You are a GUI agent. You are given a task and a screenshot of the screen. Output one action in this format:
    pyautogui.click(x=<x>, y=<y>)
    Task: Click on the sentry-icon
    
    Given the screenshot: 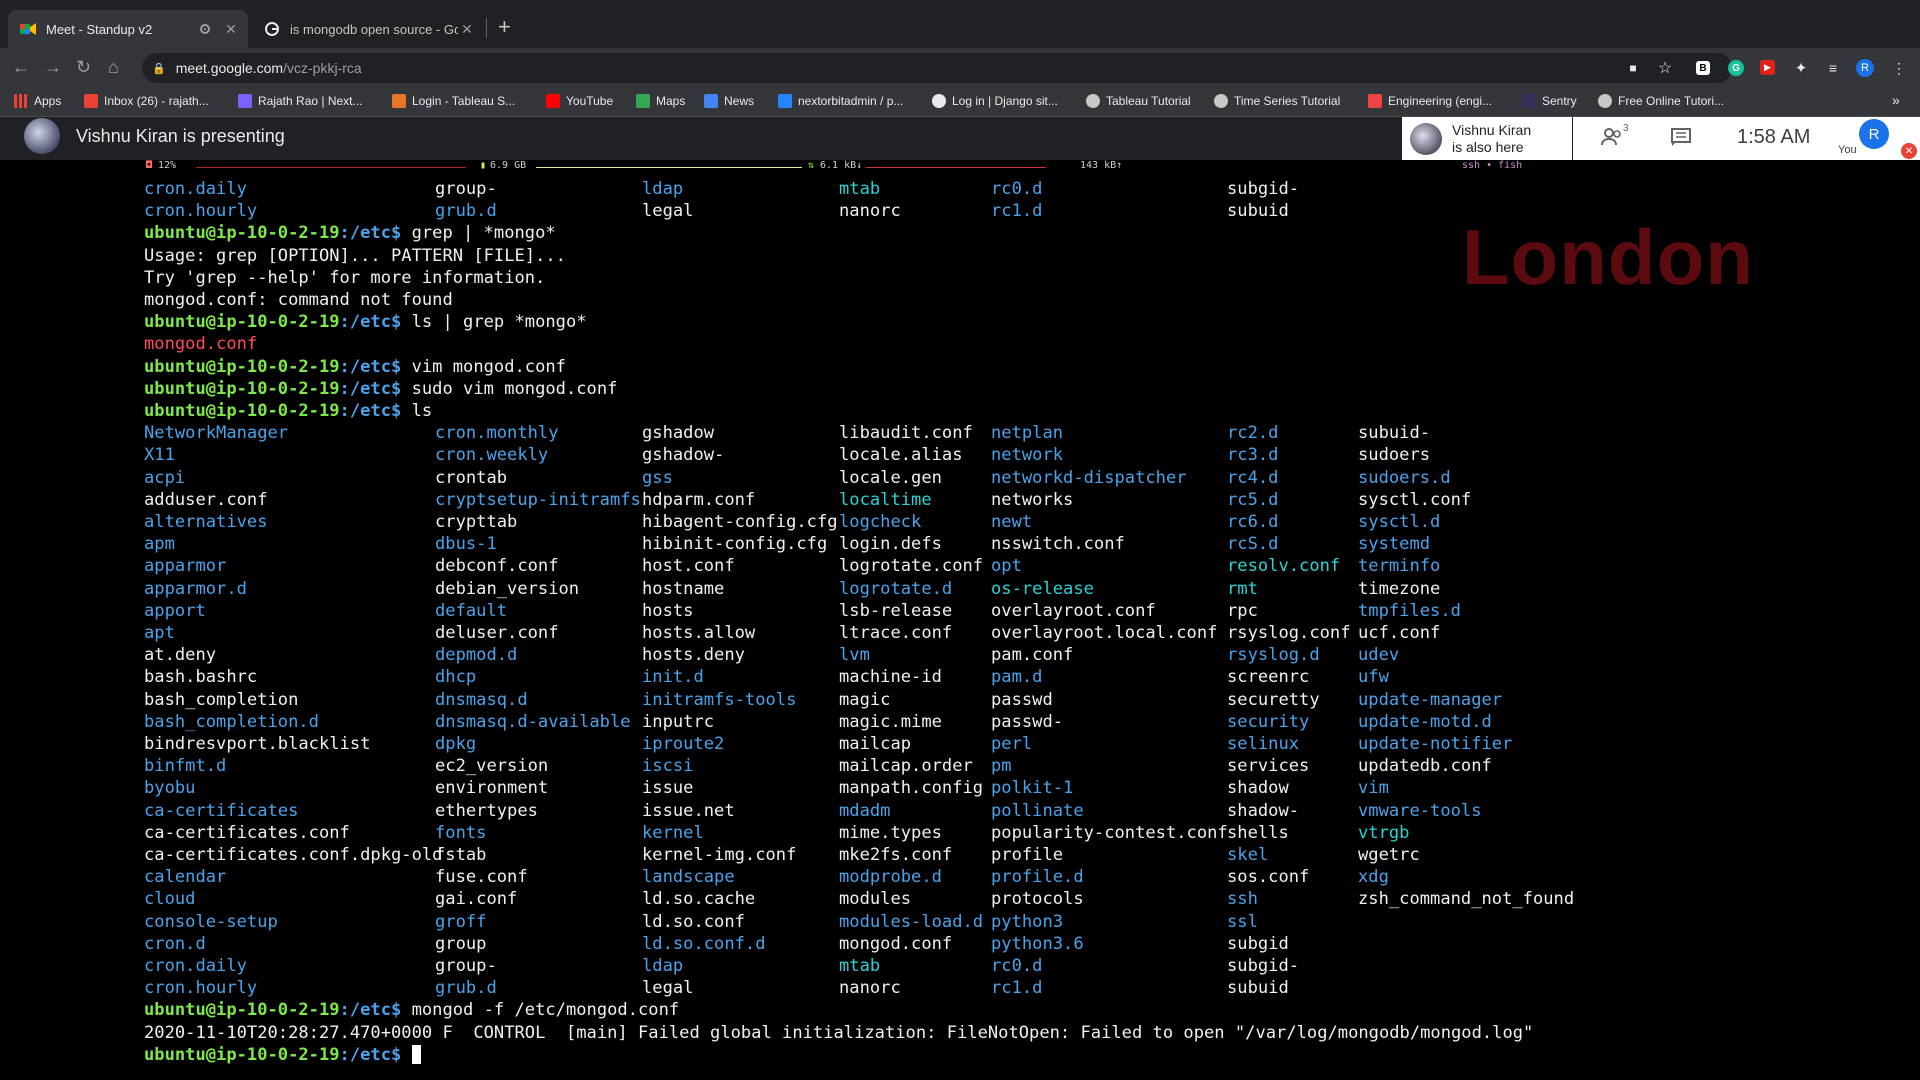 What is the action you would take?
    pyautogui.click(x=1529, y=101)
    